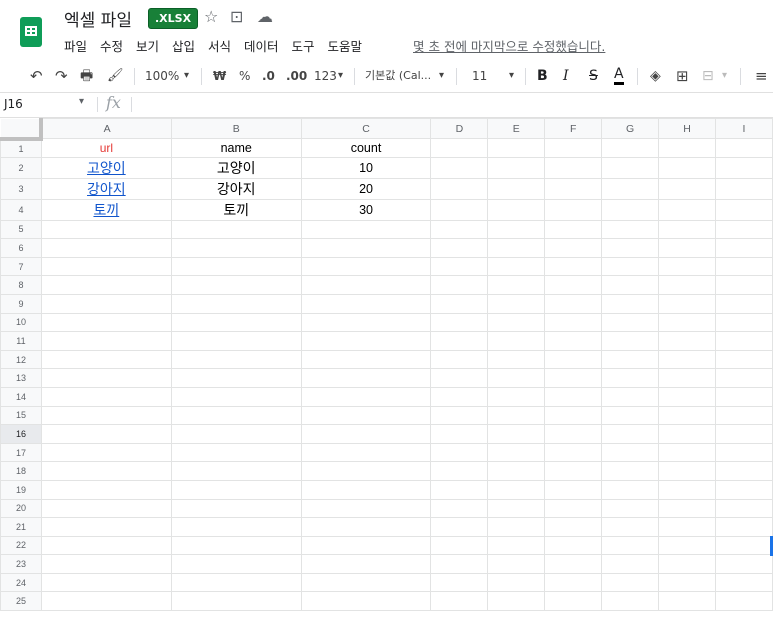 The width and height of the screenshot is (773, 617). Describe the element at coordinates (573, 378) in the screenshot. I see `cell-f13` at that location.